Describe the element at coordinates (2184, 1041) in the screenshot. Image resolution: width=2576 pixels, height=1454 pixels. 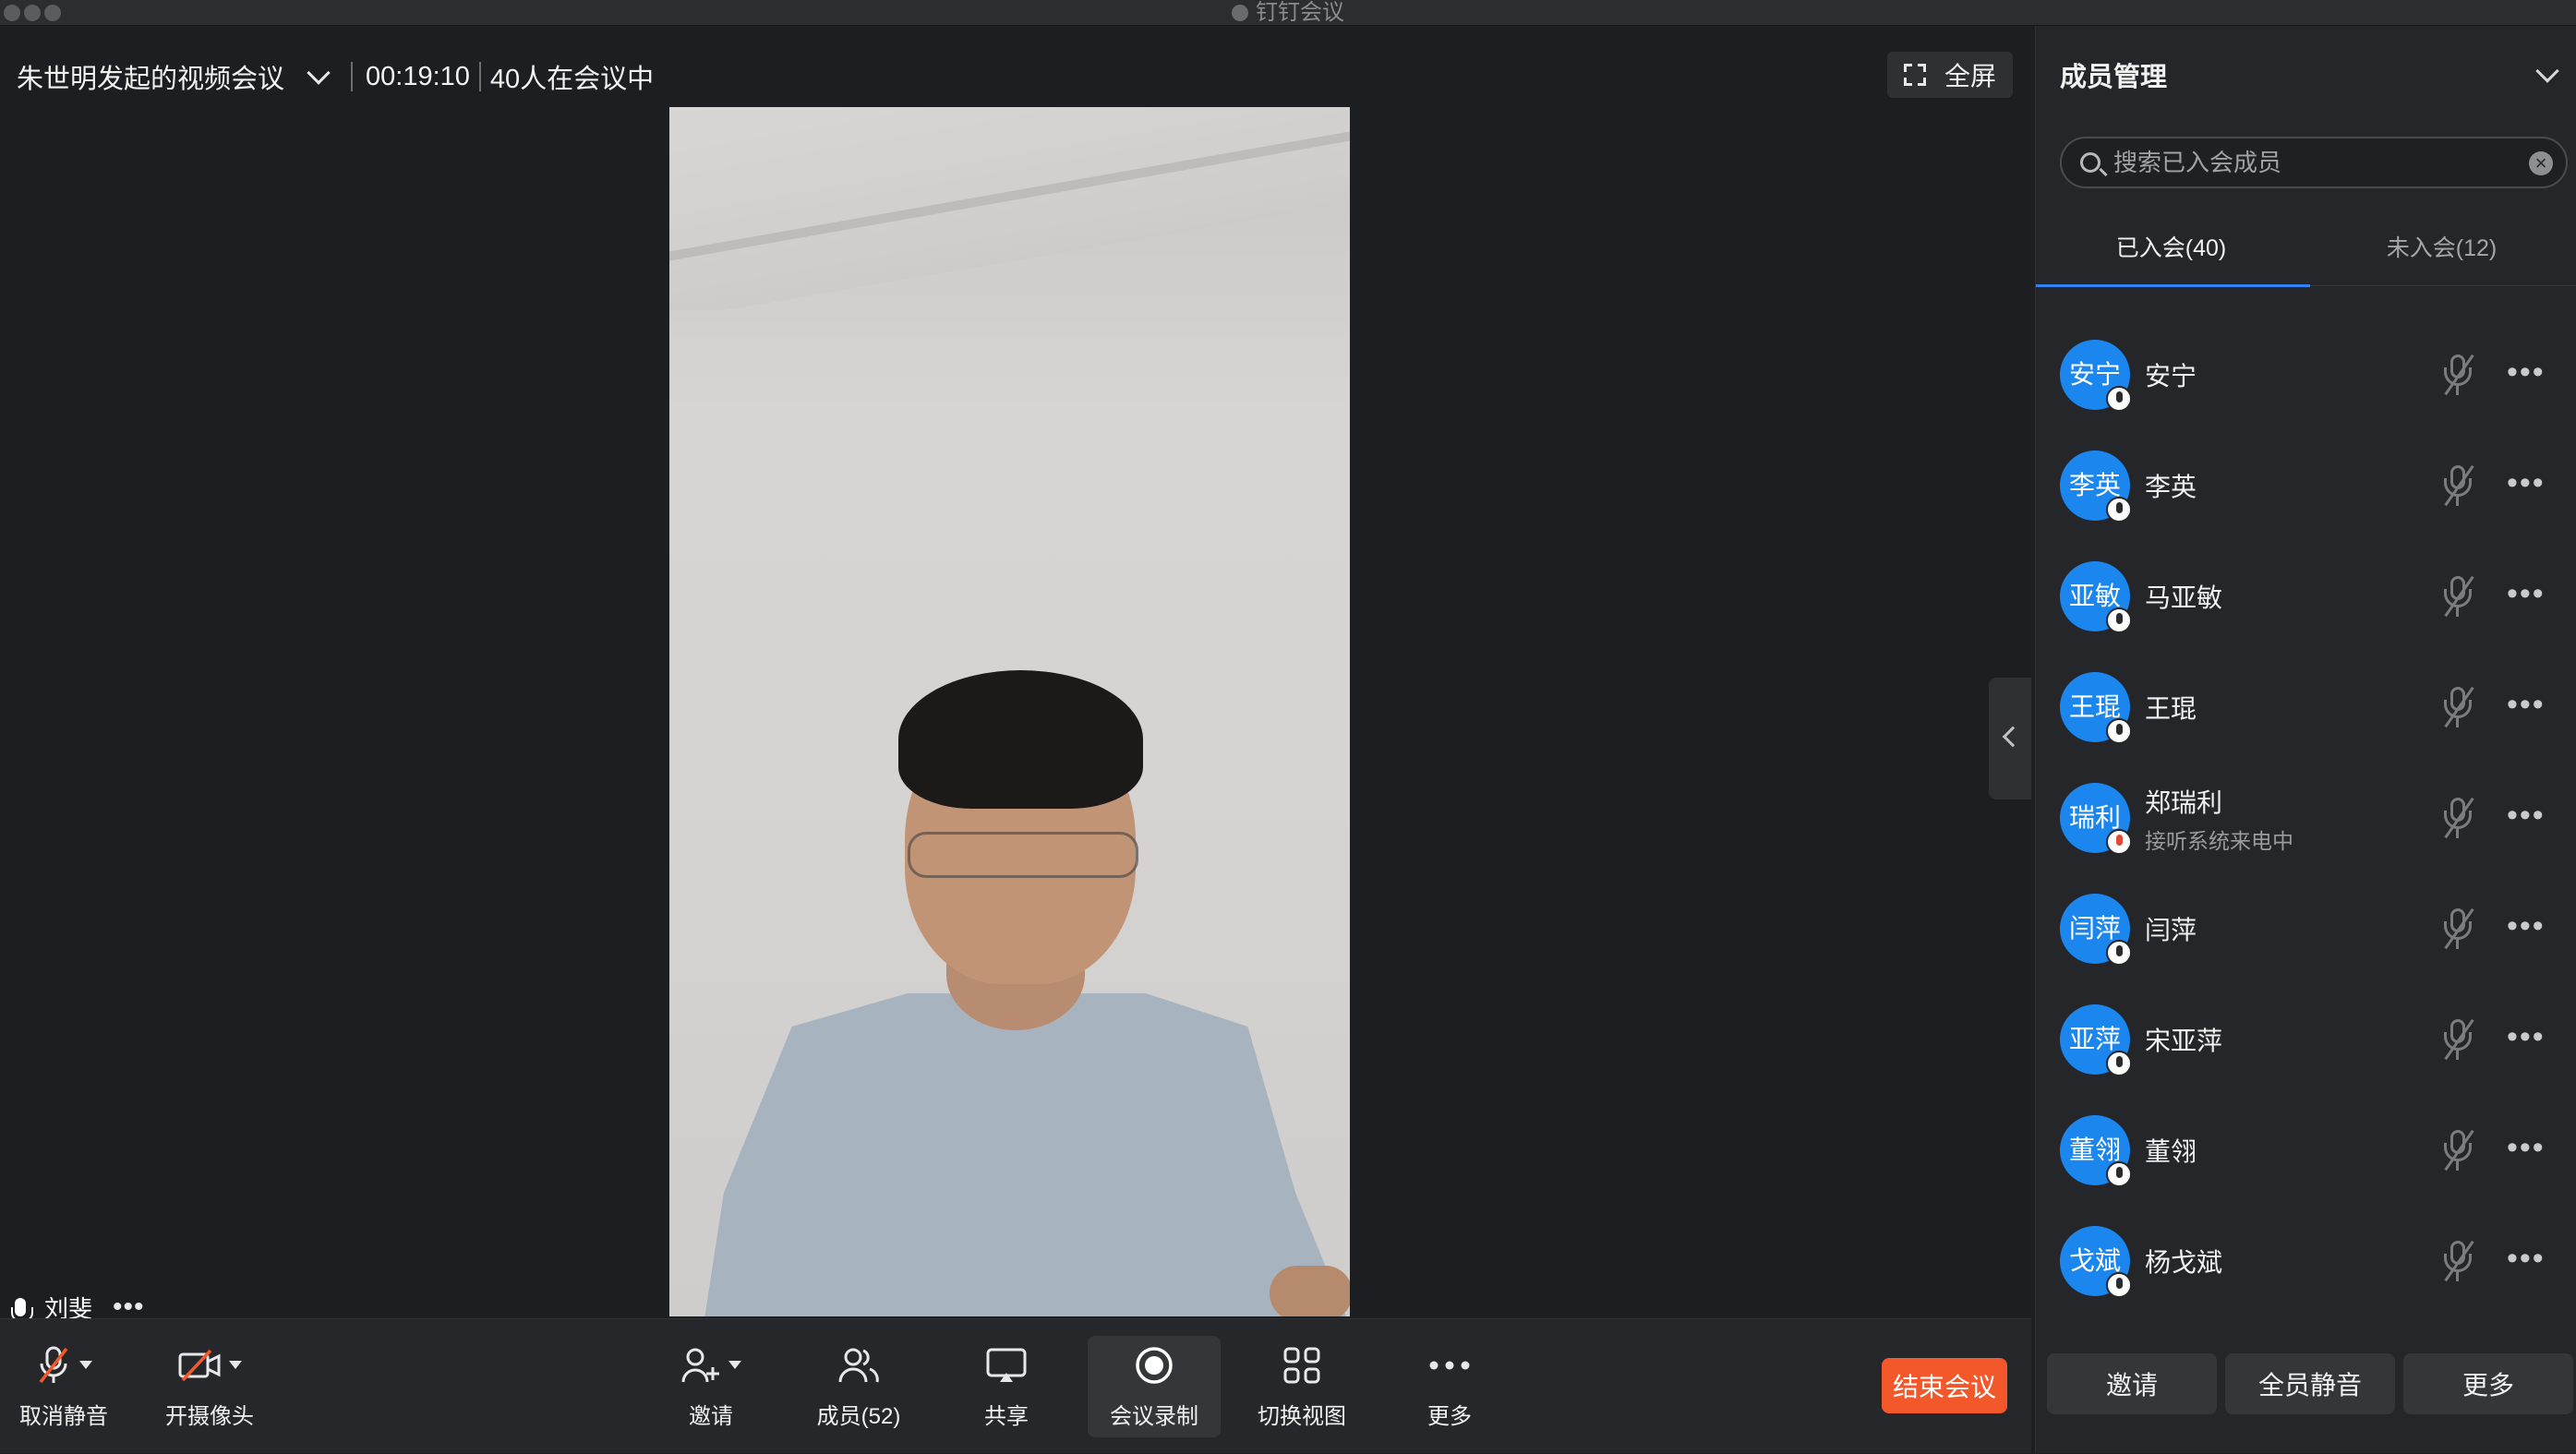
I see `member-name: 宋亚萍` at that location.